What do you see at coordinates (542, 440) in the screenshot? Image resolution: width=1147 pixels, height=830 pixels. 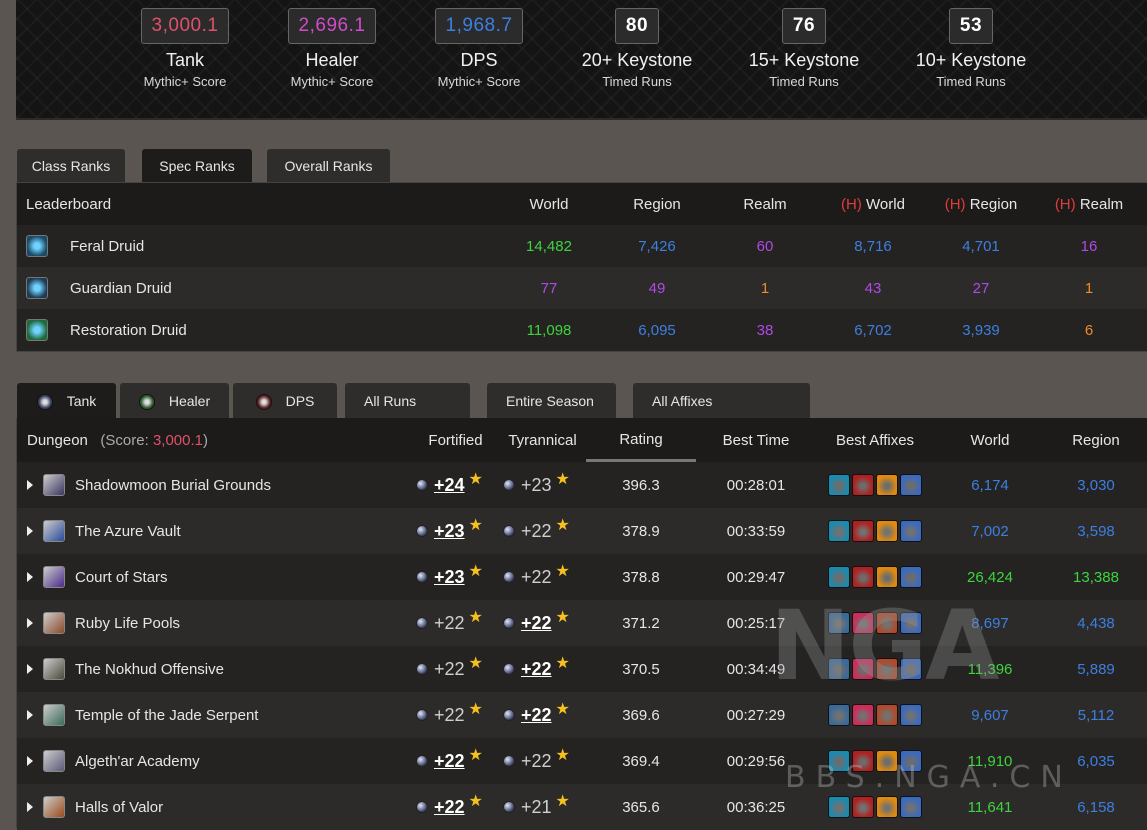 I see `tyrannical-header: Tyrannical` at bounding box center [542, 440].